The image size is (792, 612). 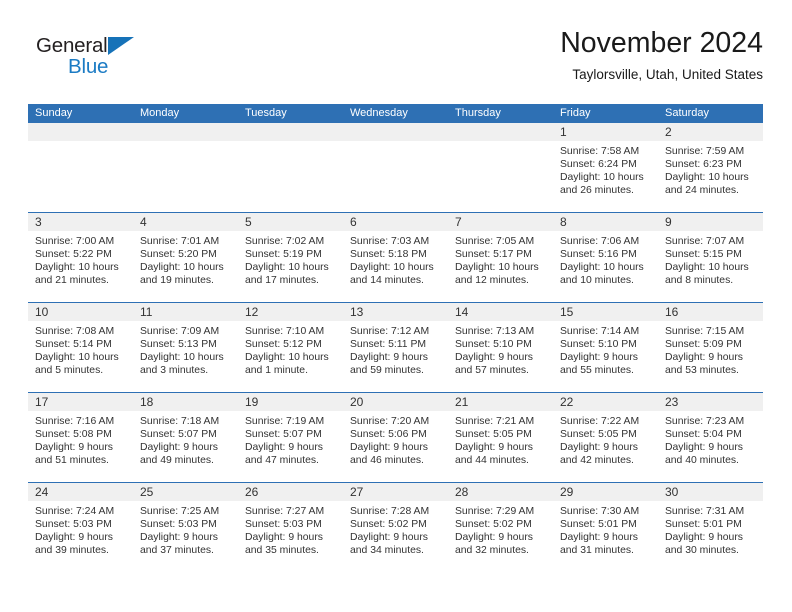 What do you see at coordinates (283, 524) in the screenshot?
I see `sunset-text: Sunset: 5:03 PM` at bounding box center [283, 524].